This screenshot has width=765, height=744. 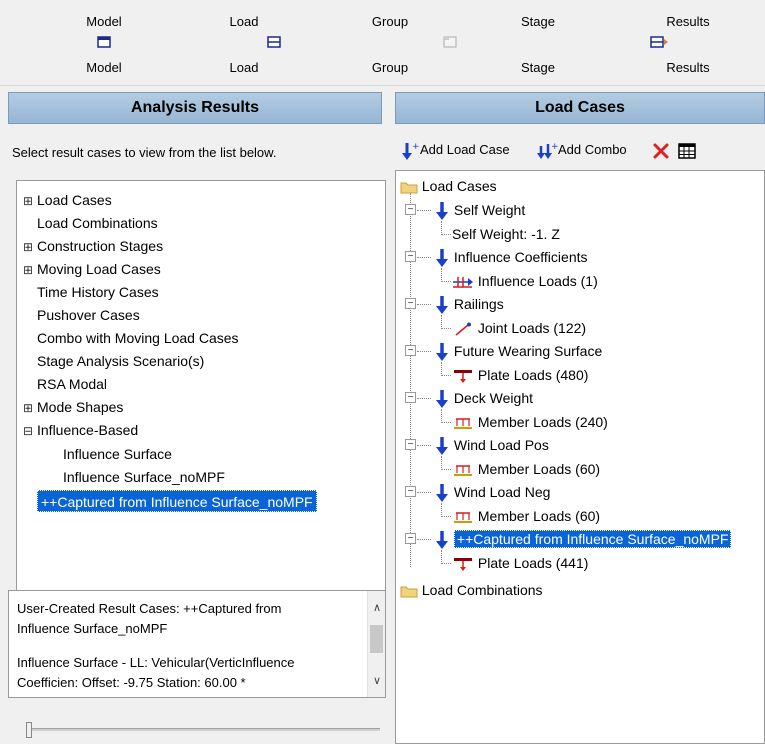 I want to click on toolbar-model-bottom-label: Model, so click(x=104, y=67).